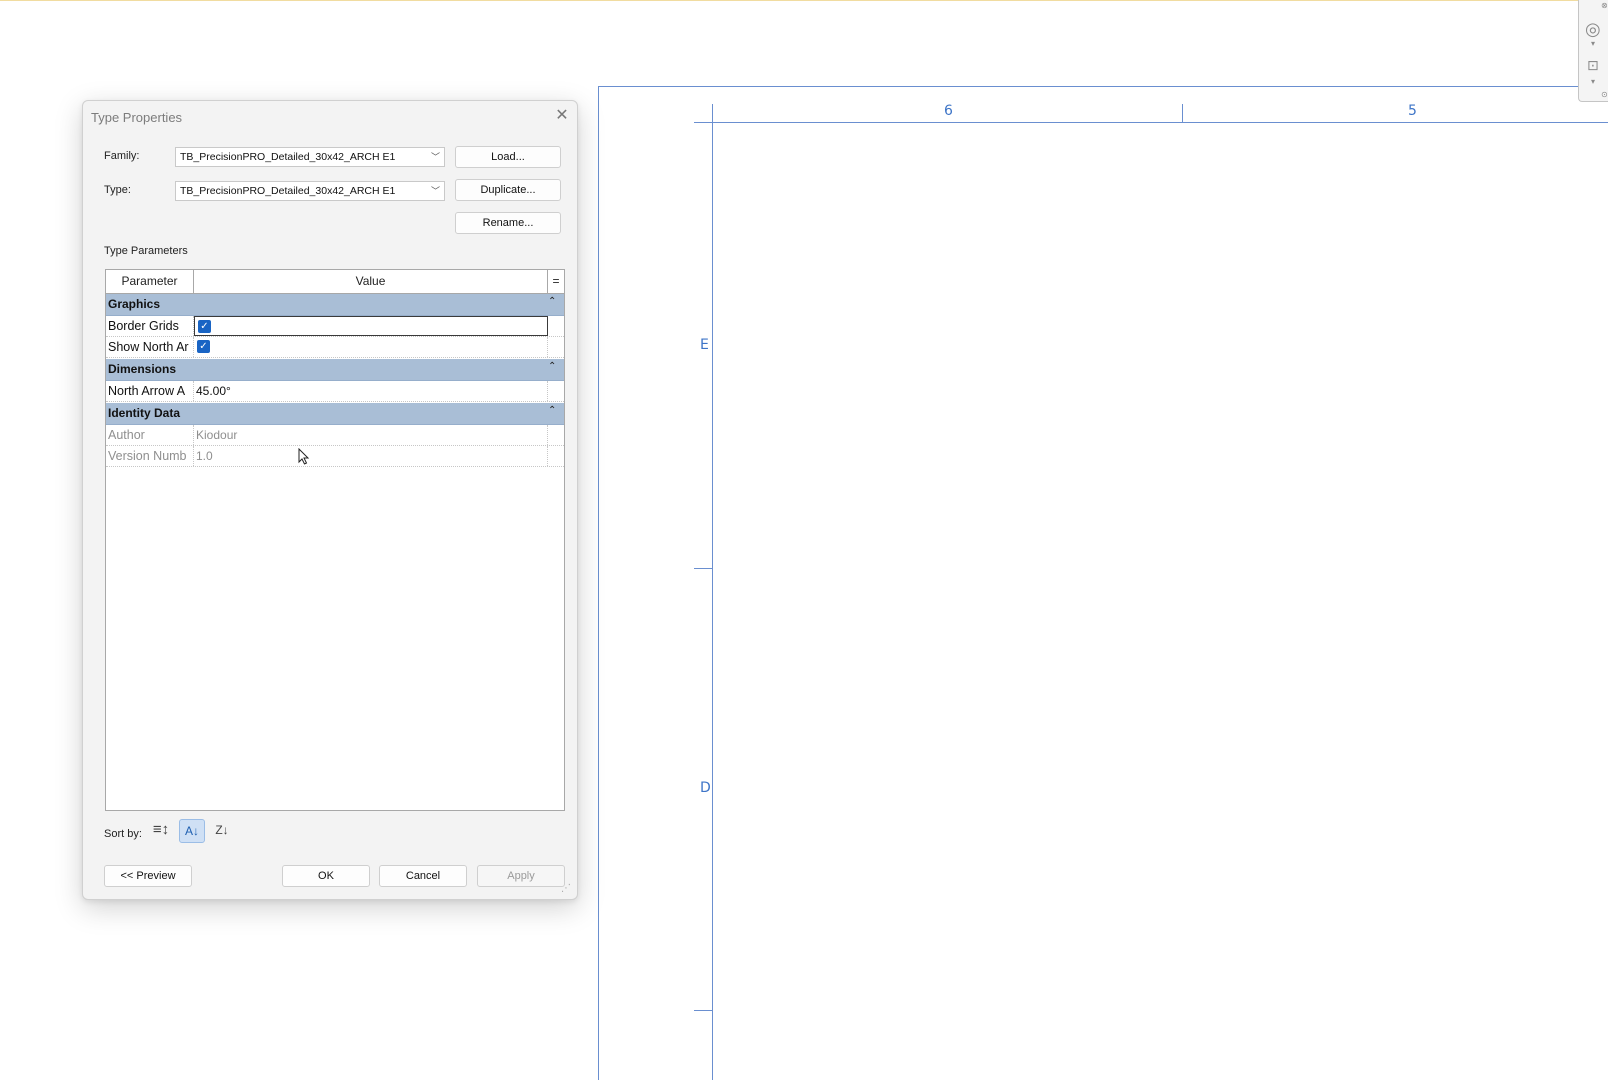 Image resolution: width=1608 pixels, height=1080 pixels. What do you see at coordinates (192, 831) in the screenshot?
I see `sort-ascending-icon: A↓` at bounding box center [192, 831].